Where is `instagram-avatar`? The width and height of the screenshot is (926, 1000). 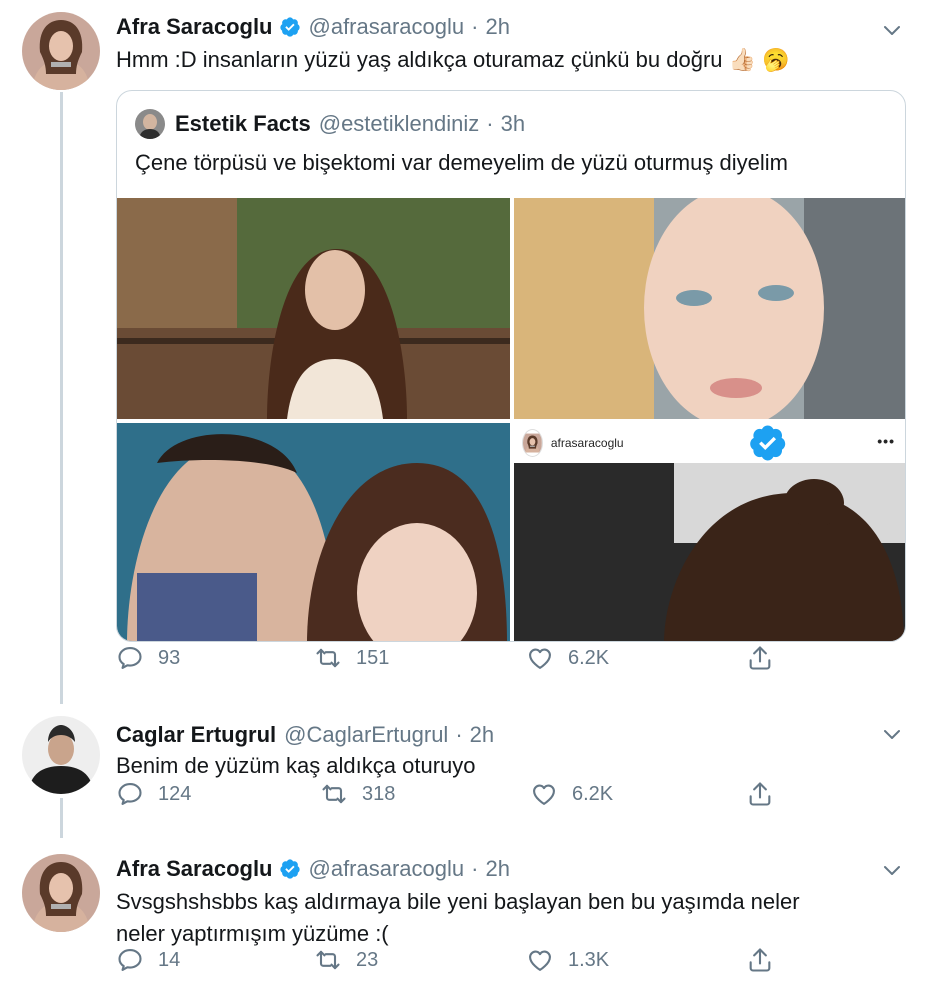
instagram-avatar is located at coordinates (532, 443).